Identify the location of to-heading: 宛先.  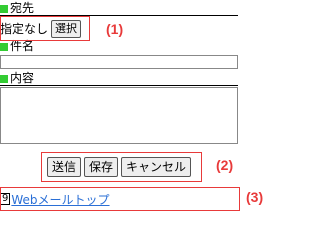
(22, 8).